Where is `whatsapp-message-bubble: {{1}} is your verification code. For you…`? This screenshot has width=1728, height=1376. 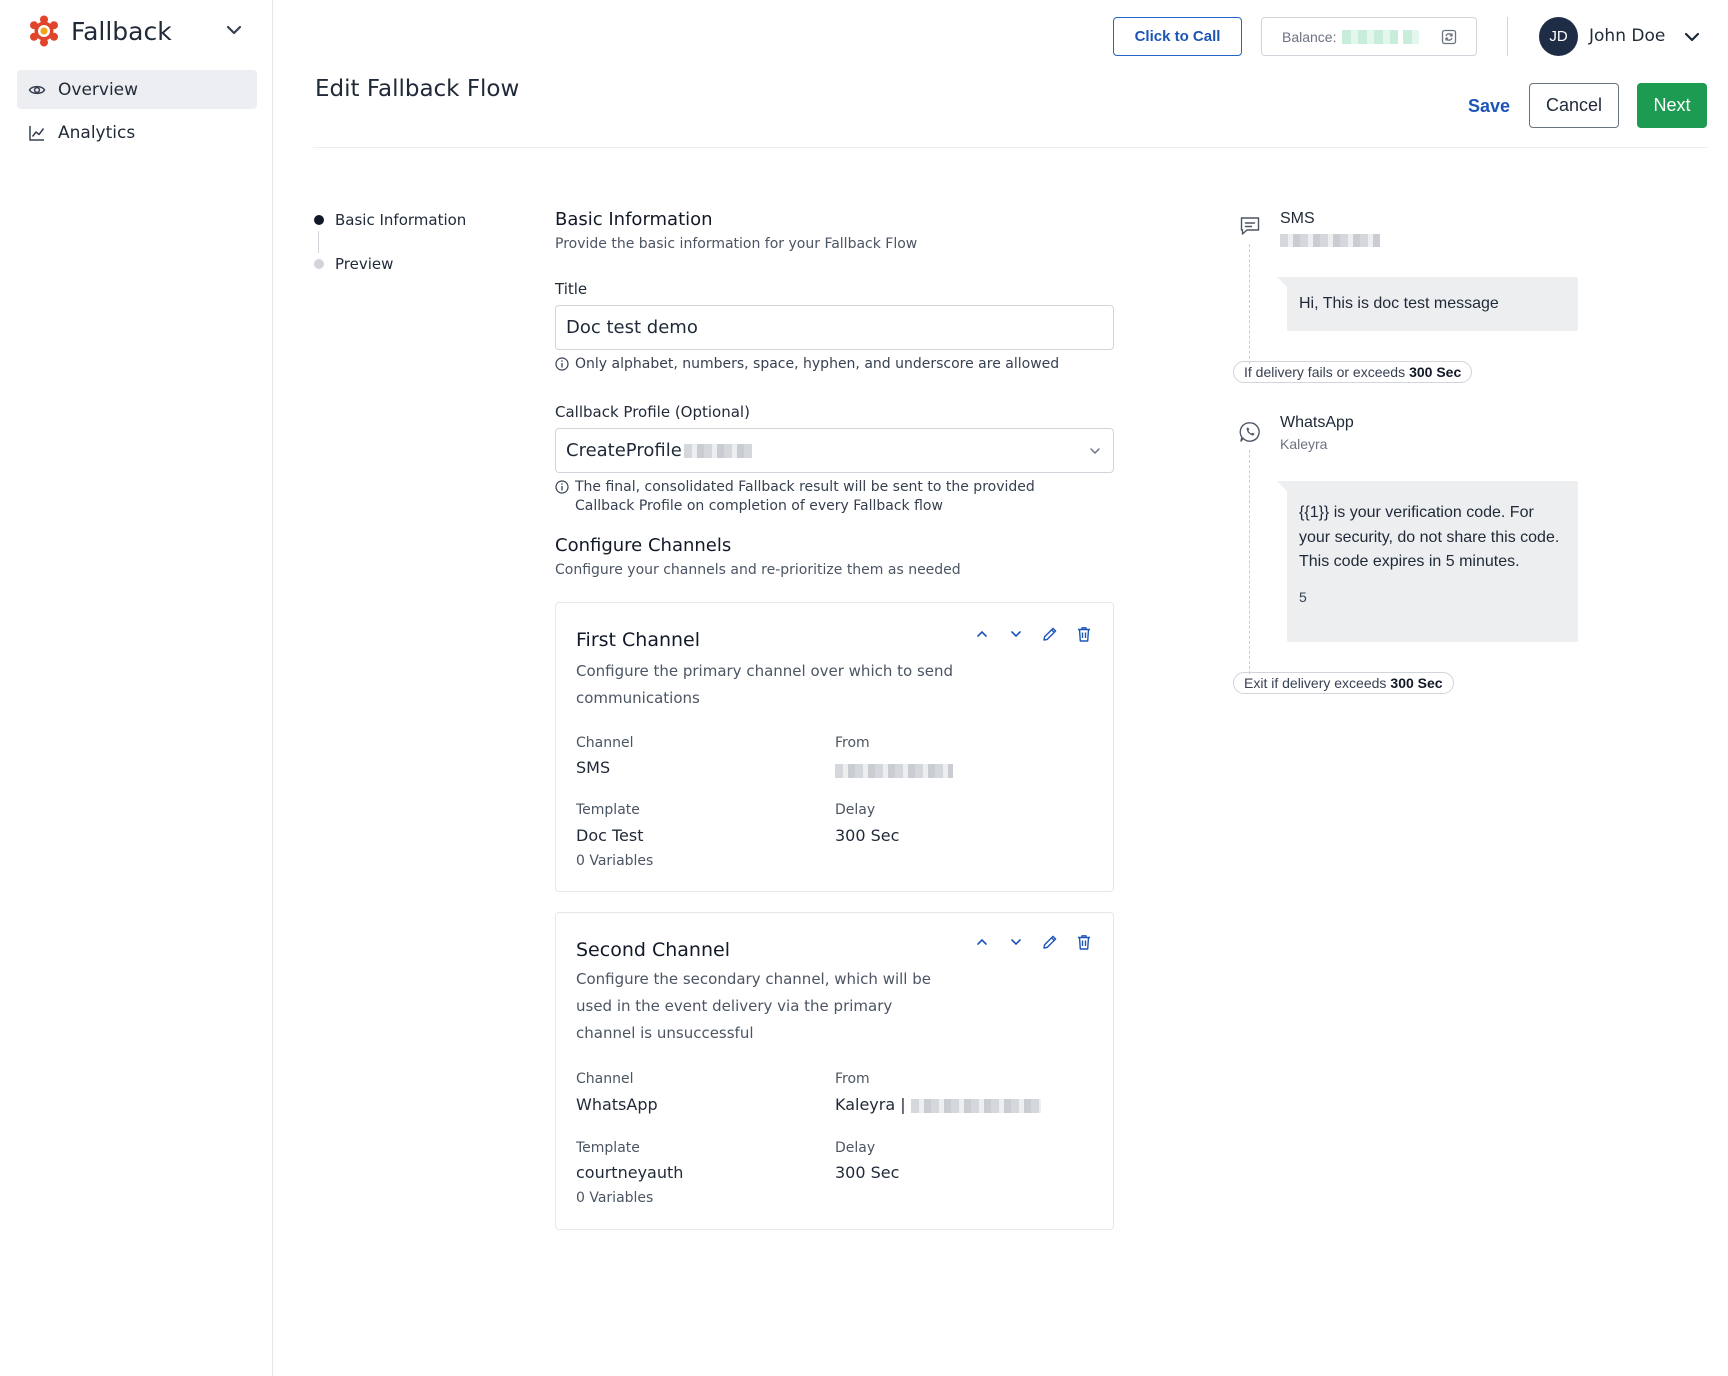
whatsapp-message-bubble: {{1}} is your verification code. For you… is located at coordinates (1427, 561).